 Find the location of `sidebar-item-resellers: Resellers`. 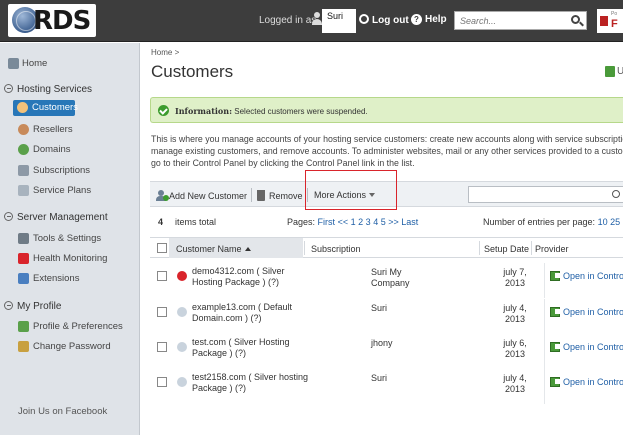

sidebar-item-resellers: Resellers is located at coordinates (70, 130).